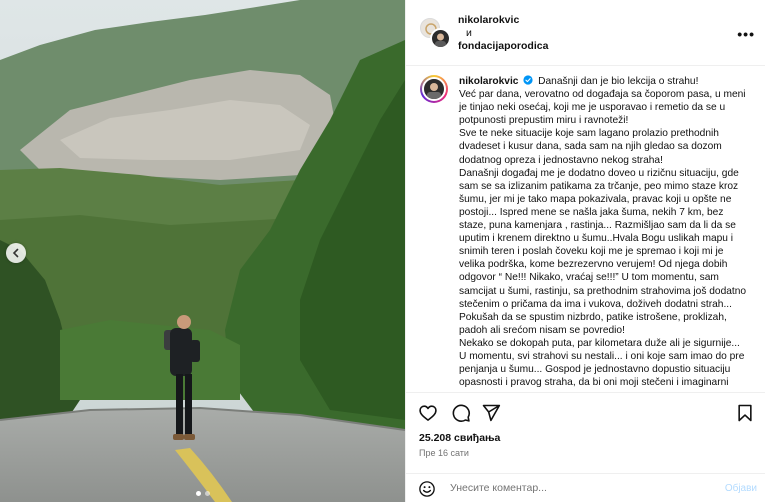  I want to click on post-timestamp: Пре 16 сати, so click(444, 453).